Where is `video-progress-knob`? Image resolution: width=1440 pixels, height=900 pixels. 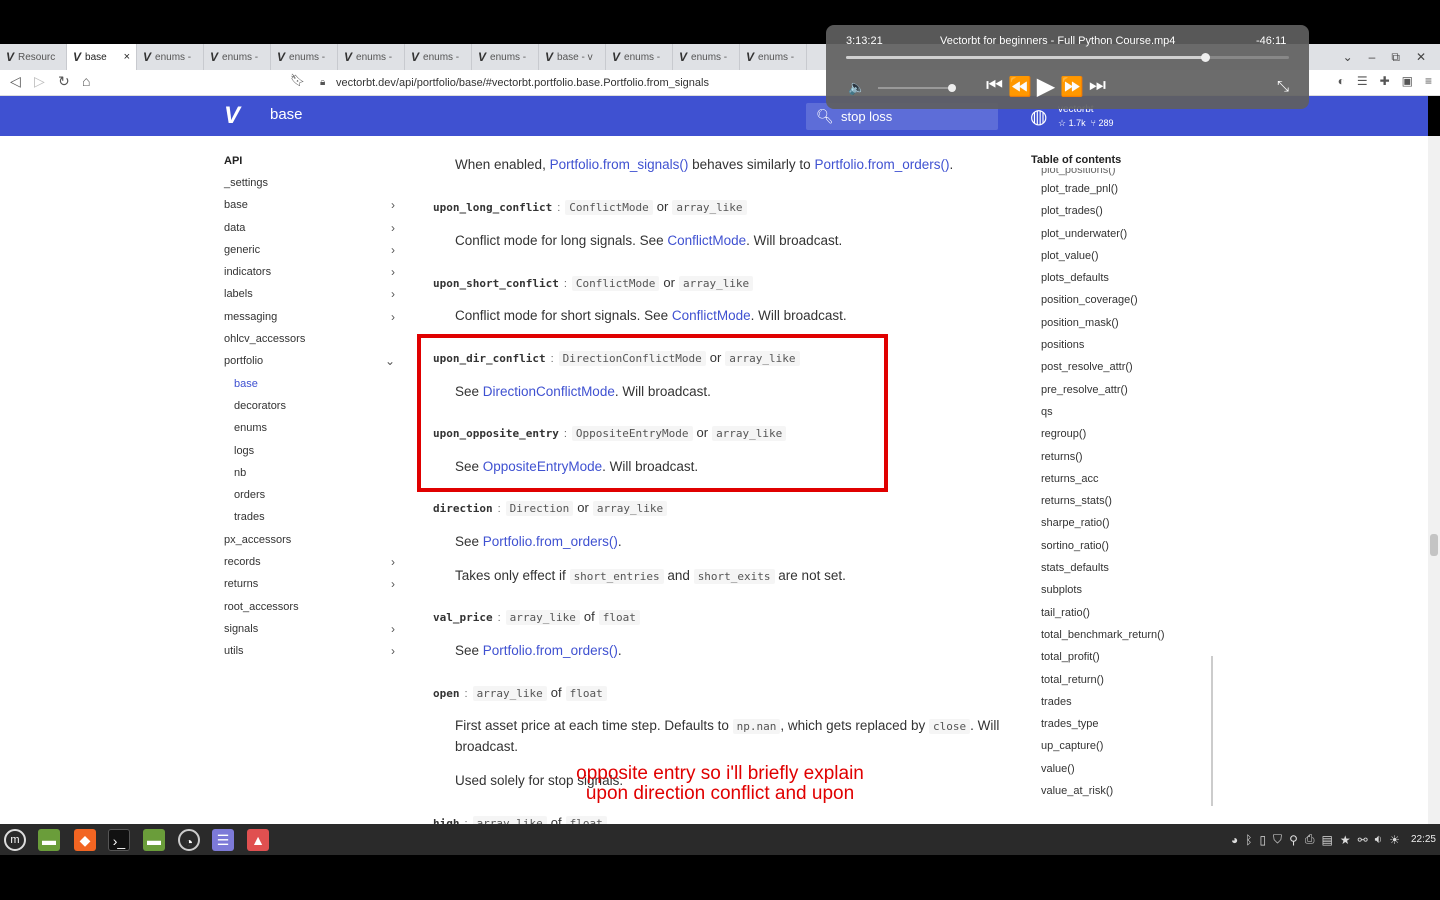 video-progress-knob is located at coordinates (1205, 57).